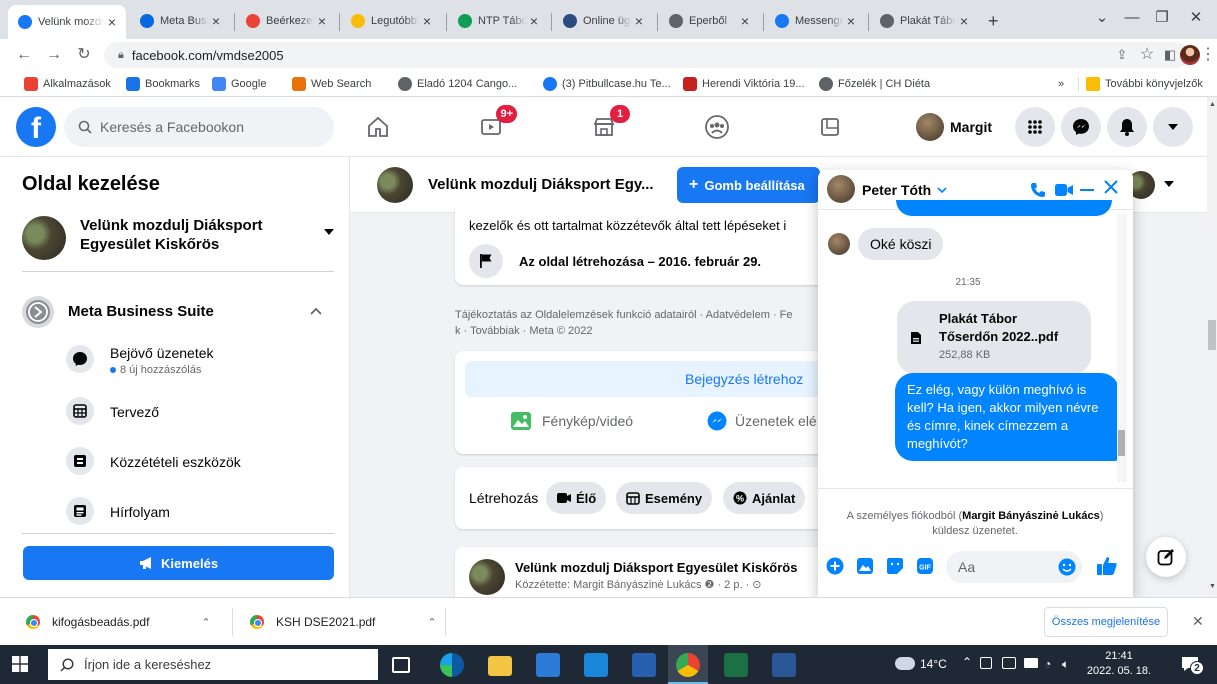 The image size is (1217, 684). What do you see at coordinates (901, 244) in the screenshot?
I see `incoming-message: Oké köszi` at bounding box center [901, 244].